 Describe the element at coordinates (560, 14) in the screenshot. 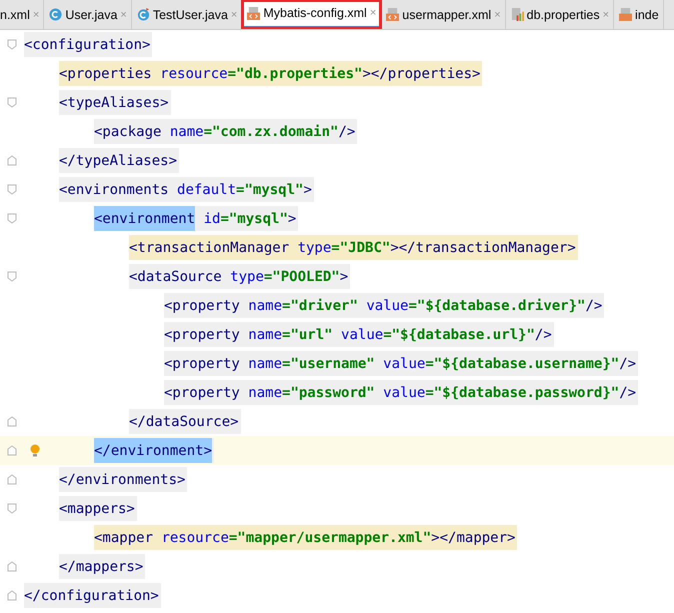

I see `editor-tab: db.properties ×` at that location.